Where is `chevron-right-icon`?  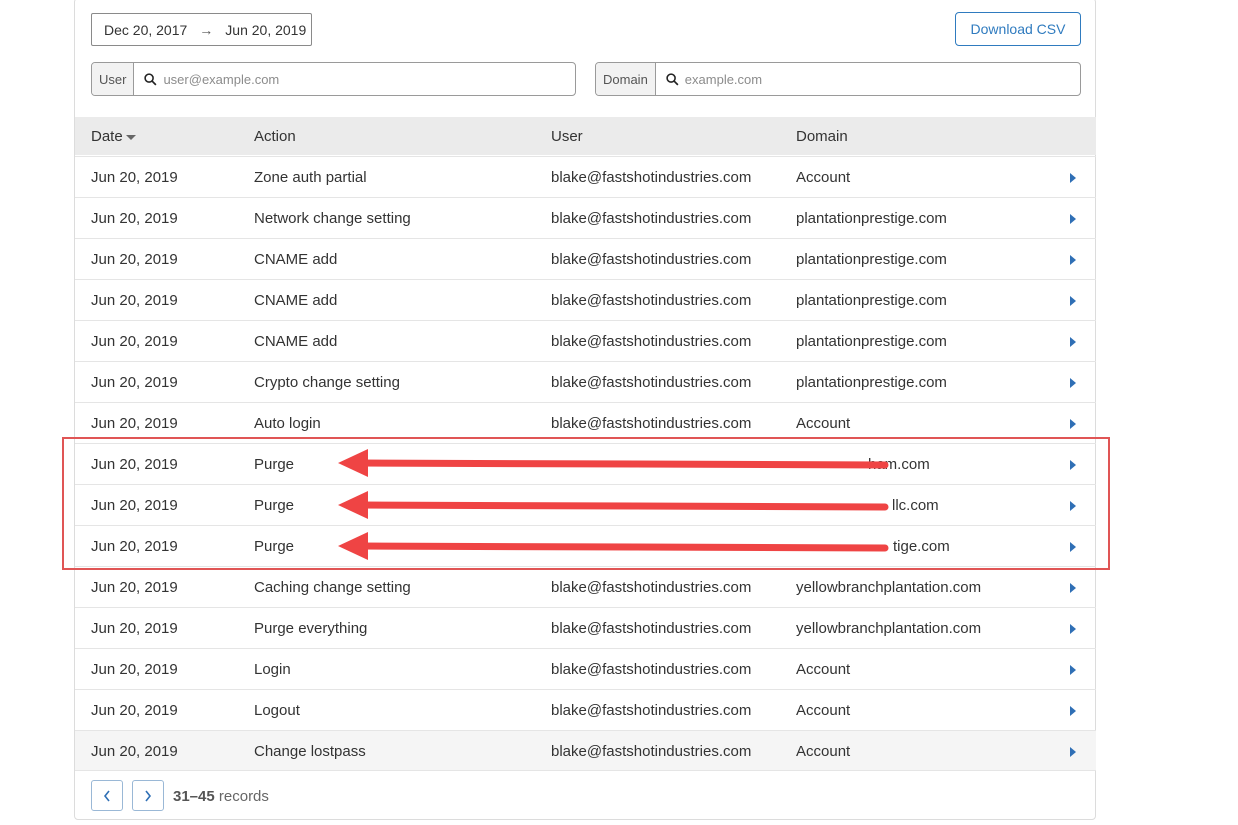 chevron-right-icon is located at coordinates (148, 795).